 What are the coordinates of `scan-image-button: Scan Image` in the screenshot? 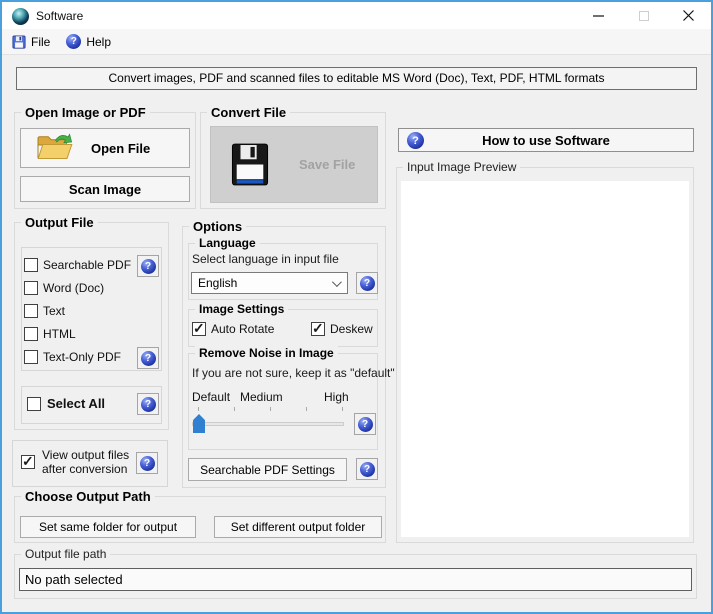 It's located at (105, 189).